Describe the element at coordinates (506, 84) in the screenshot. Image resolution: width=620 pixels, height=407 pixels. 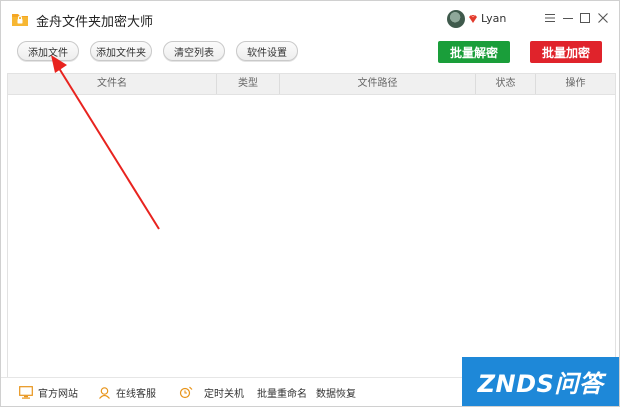
I see `column-header-status: 状态` at that location.